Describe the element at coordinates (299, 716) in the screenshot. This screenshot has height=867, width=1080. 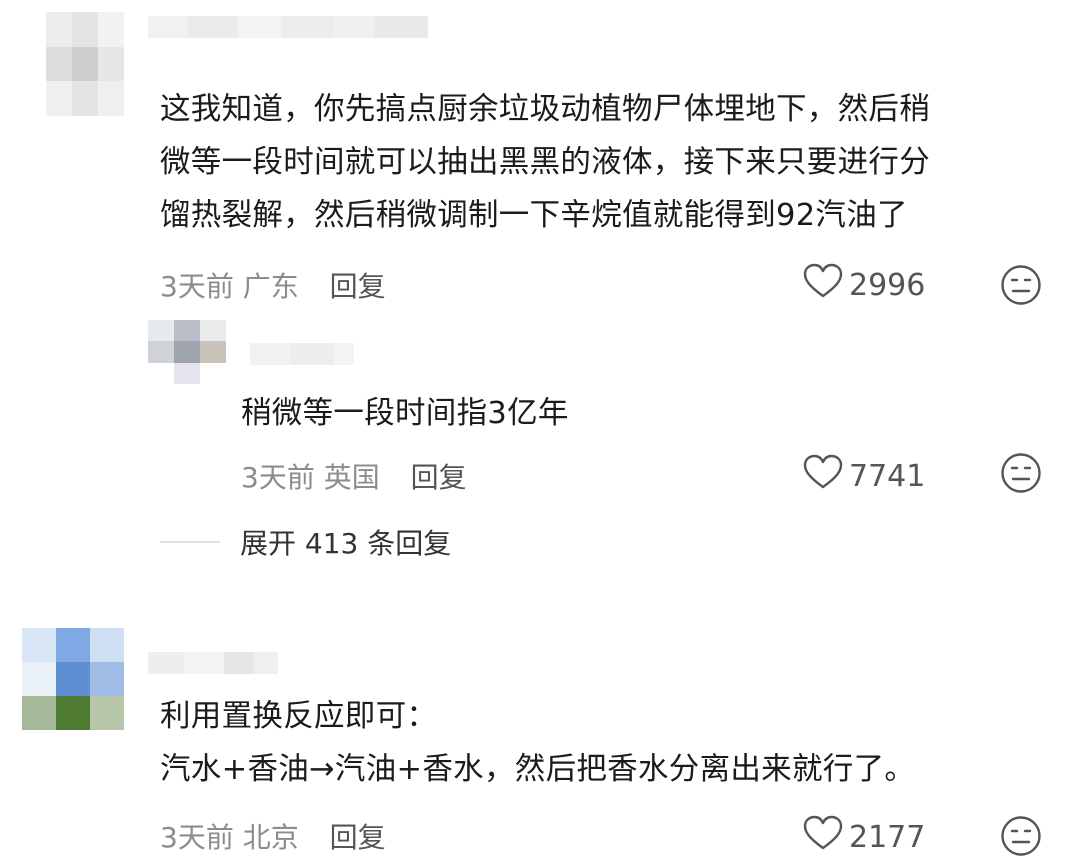
I see `comment-line: 利用置换反应即可：` at that location.